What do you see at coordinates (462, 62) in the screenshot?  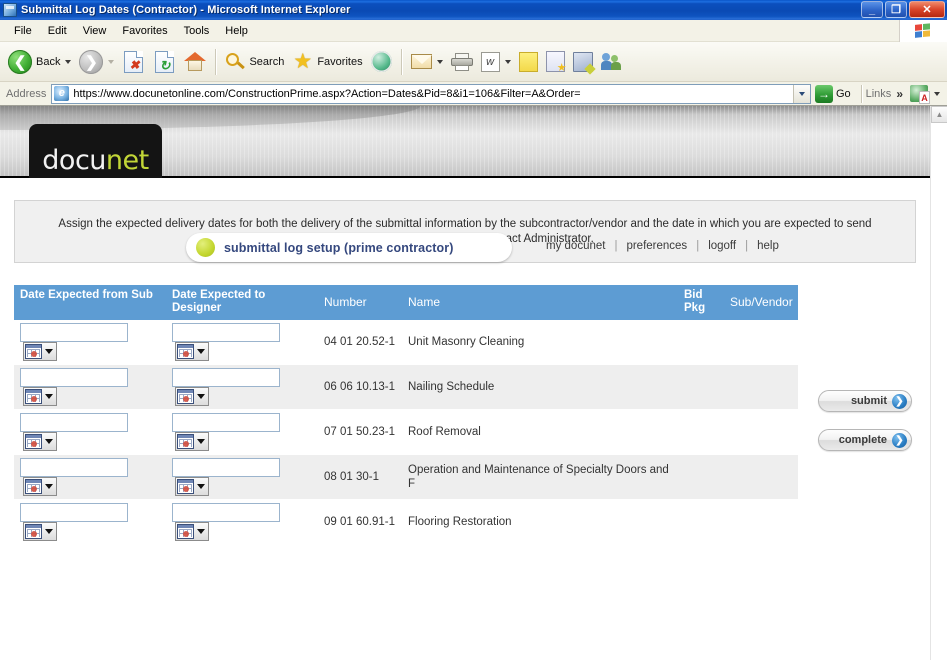 I see `print-button` at bounding box center [462, 62].